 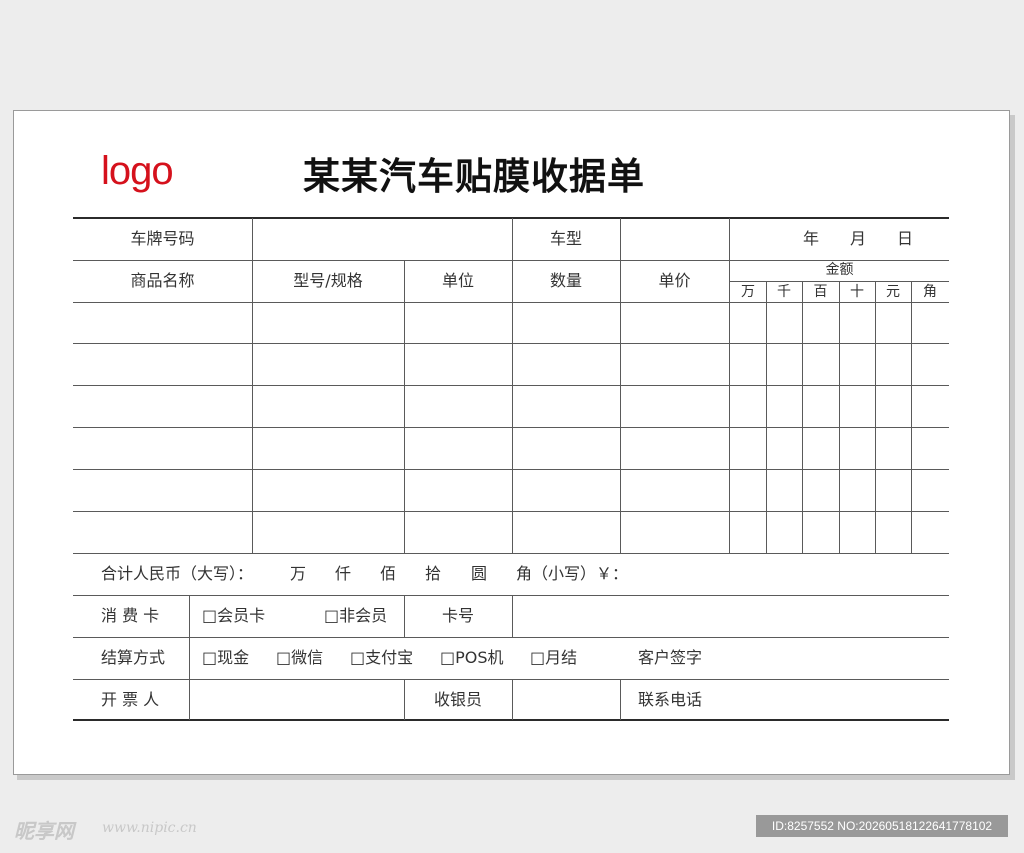 I want to click on payment-method-label: 结算方式, so click(x=133, y=657).